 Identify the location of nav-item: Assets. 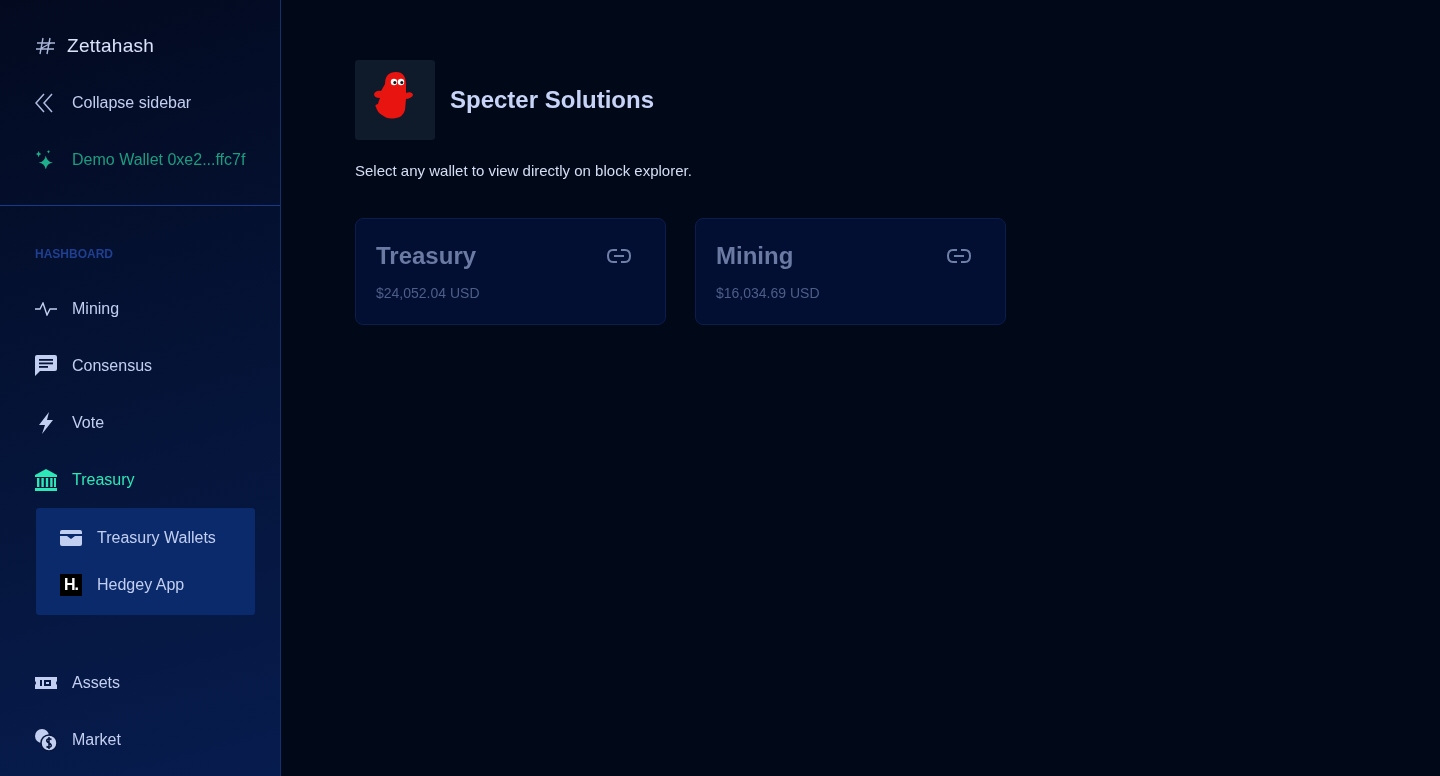
(77, 683).